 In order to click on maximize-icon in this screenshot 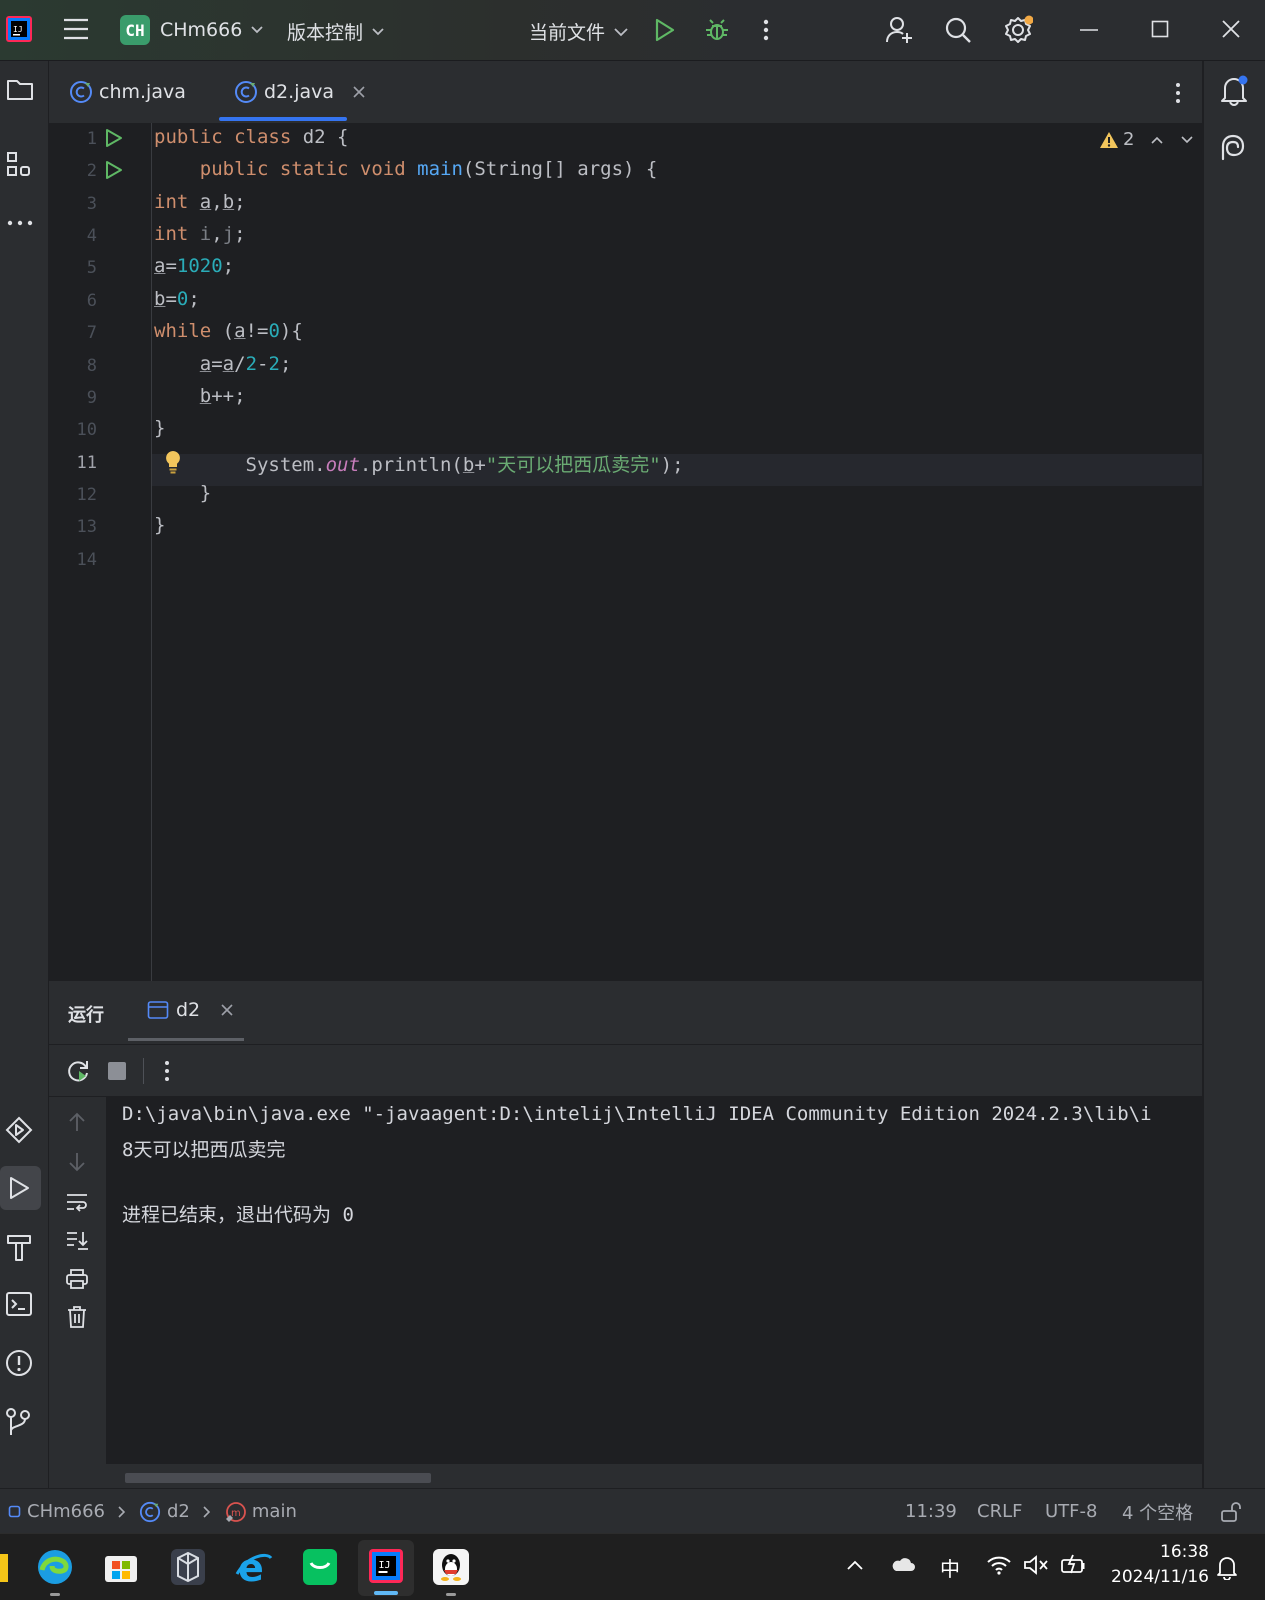, I will do `click(1160, 29)`.